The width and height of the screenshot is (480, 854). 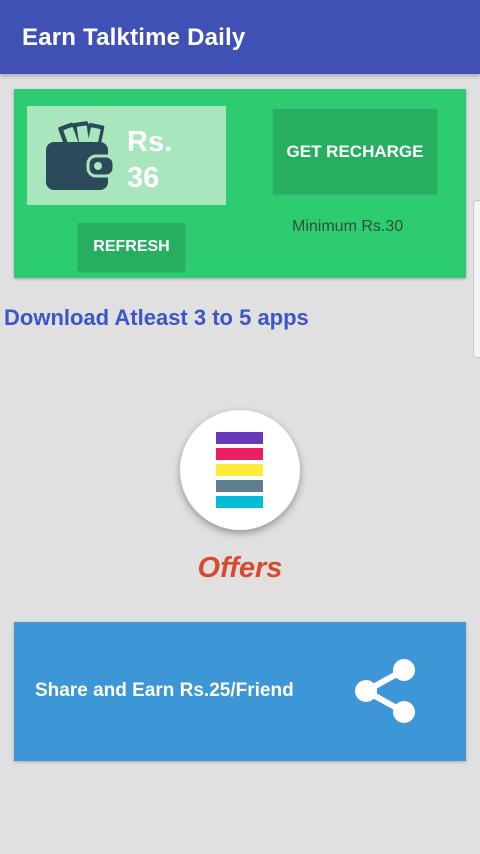 I want to click on offers-stripe-yellow, so click(x=239, y=470).